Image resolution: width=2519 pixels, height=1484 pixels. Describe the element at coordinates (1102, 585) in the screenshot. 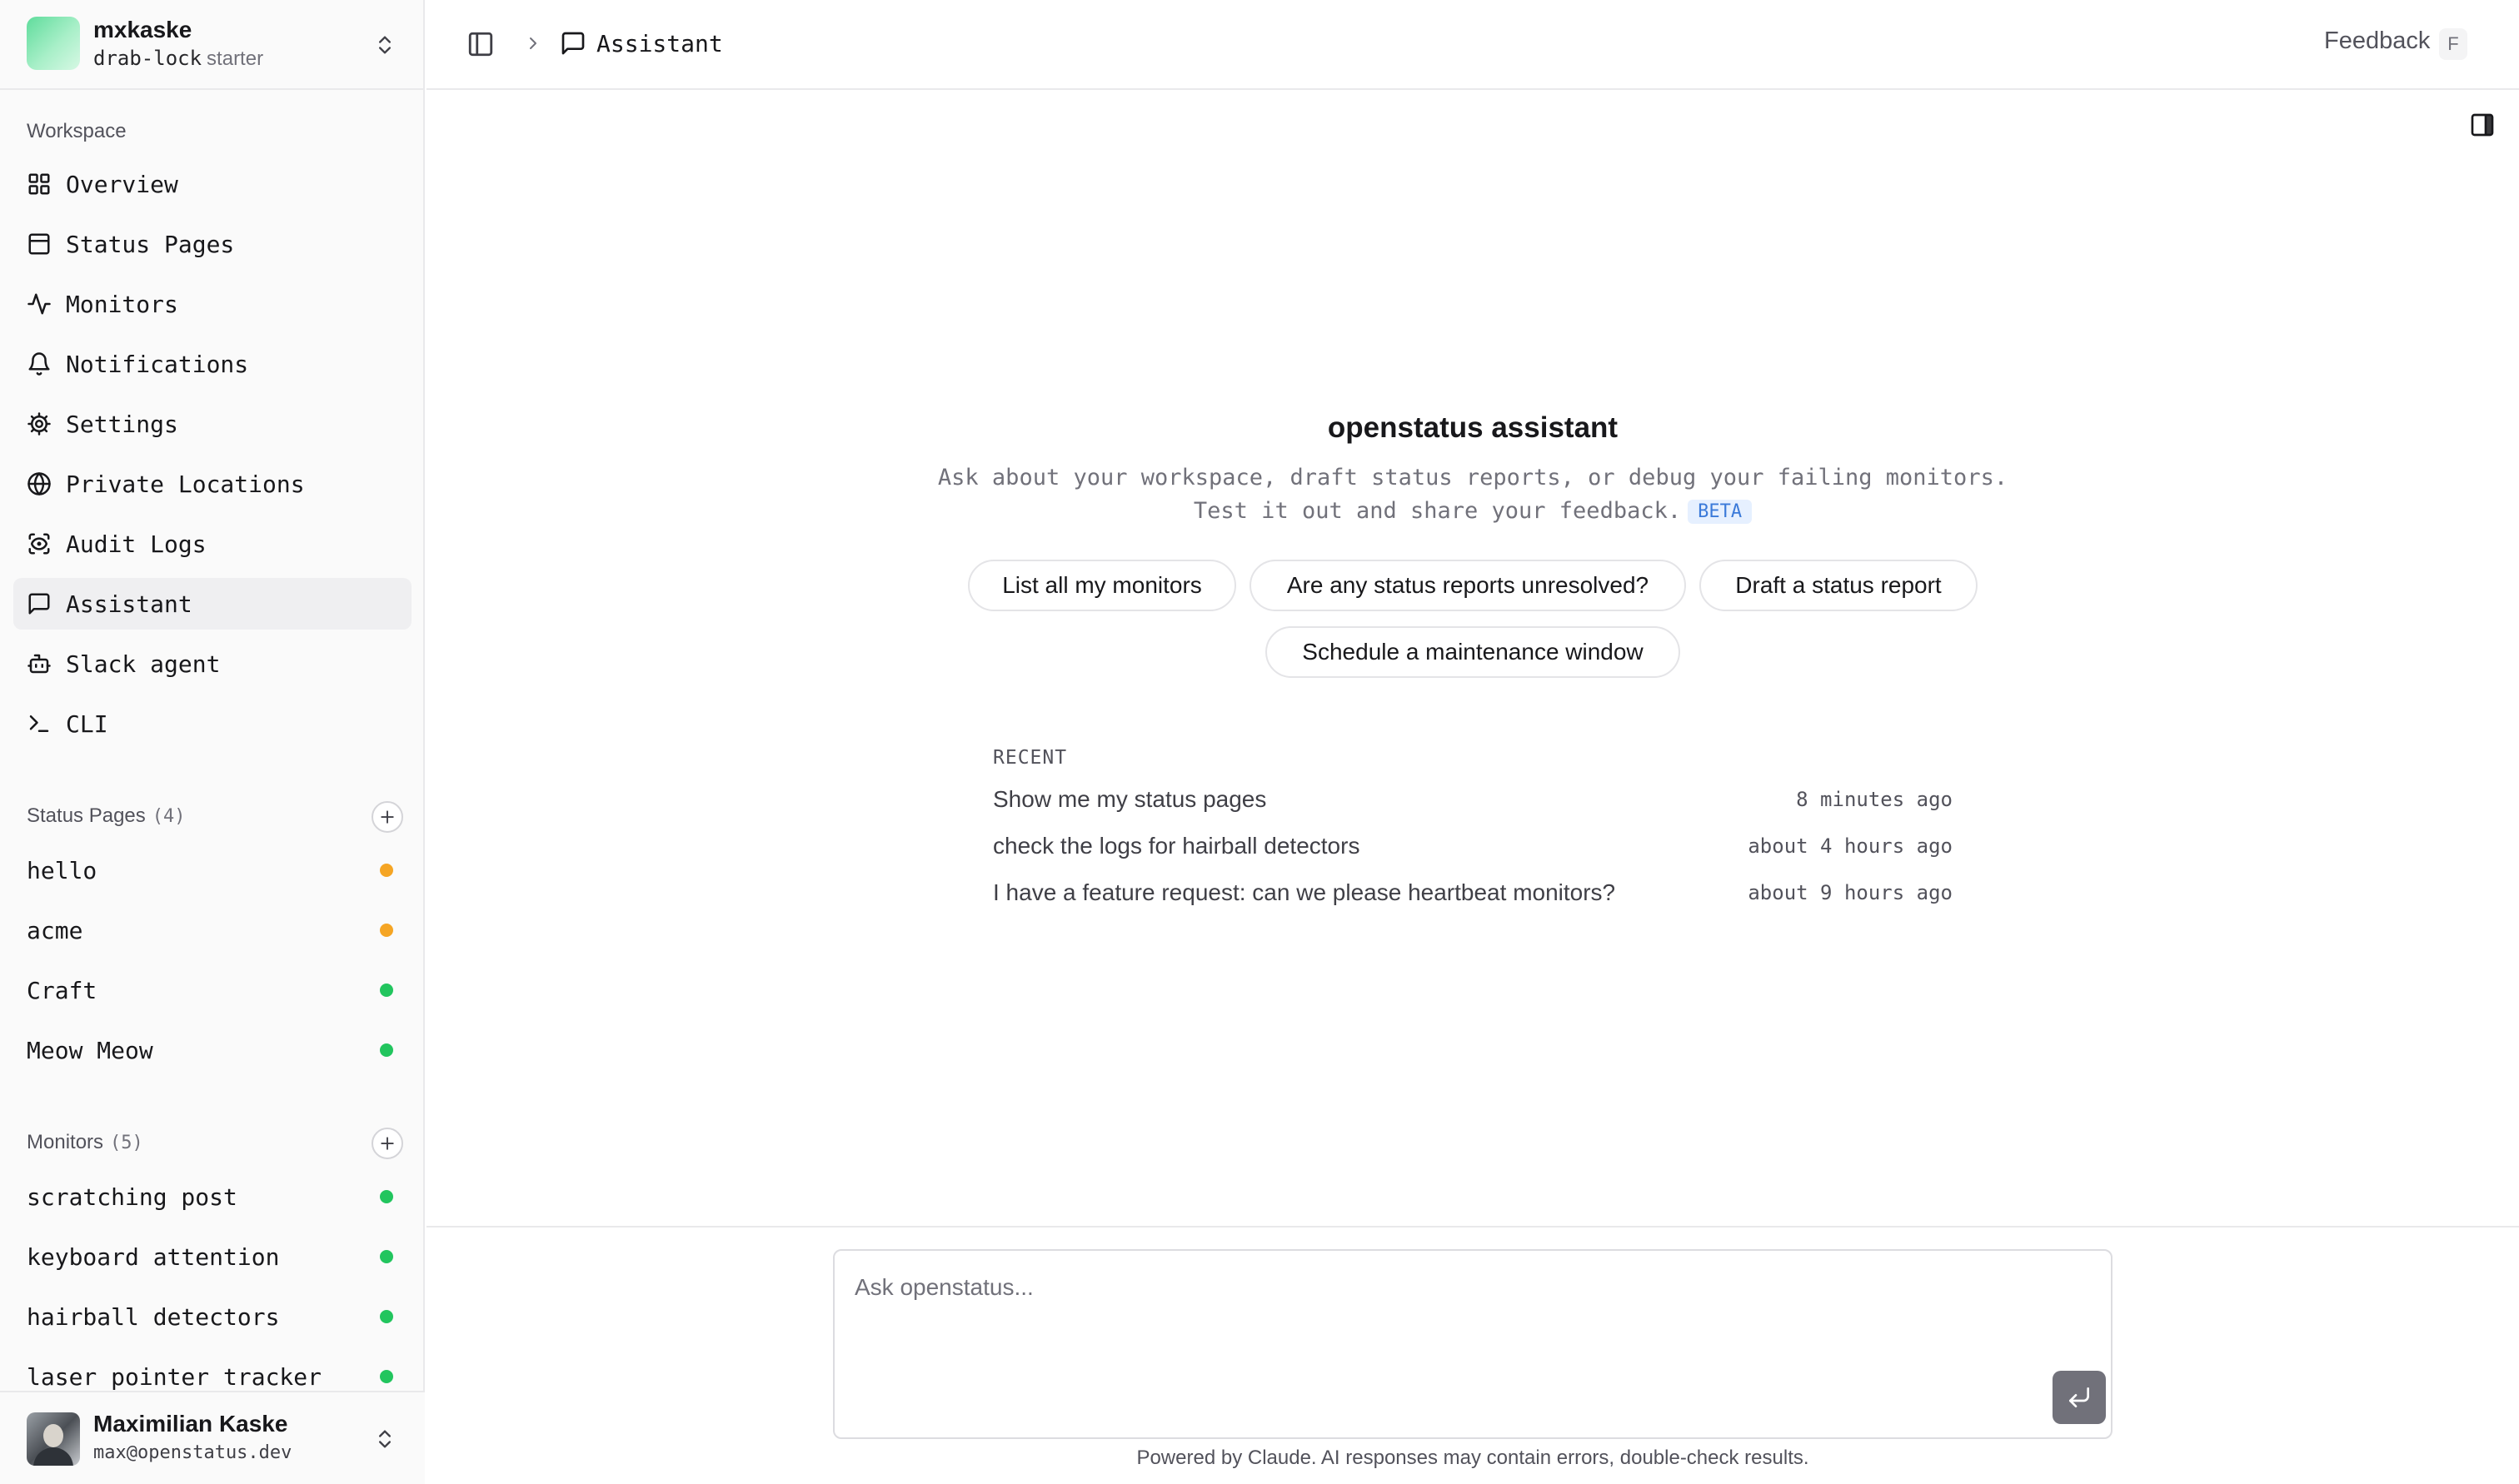

I see `suggestion-list-monitors: List all my monitors` at that location.